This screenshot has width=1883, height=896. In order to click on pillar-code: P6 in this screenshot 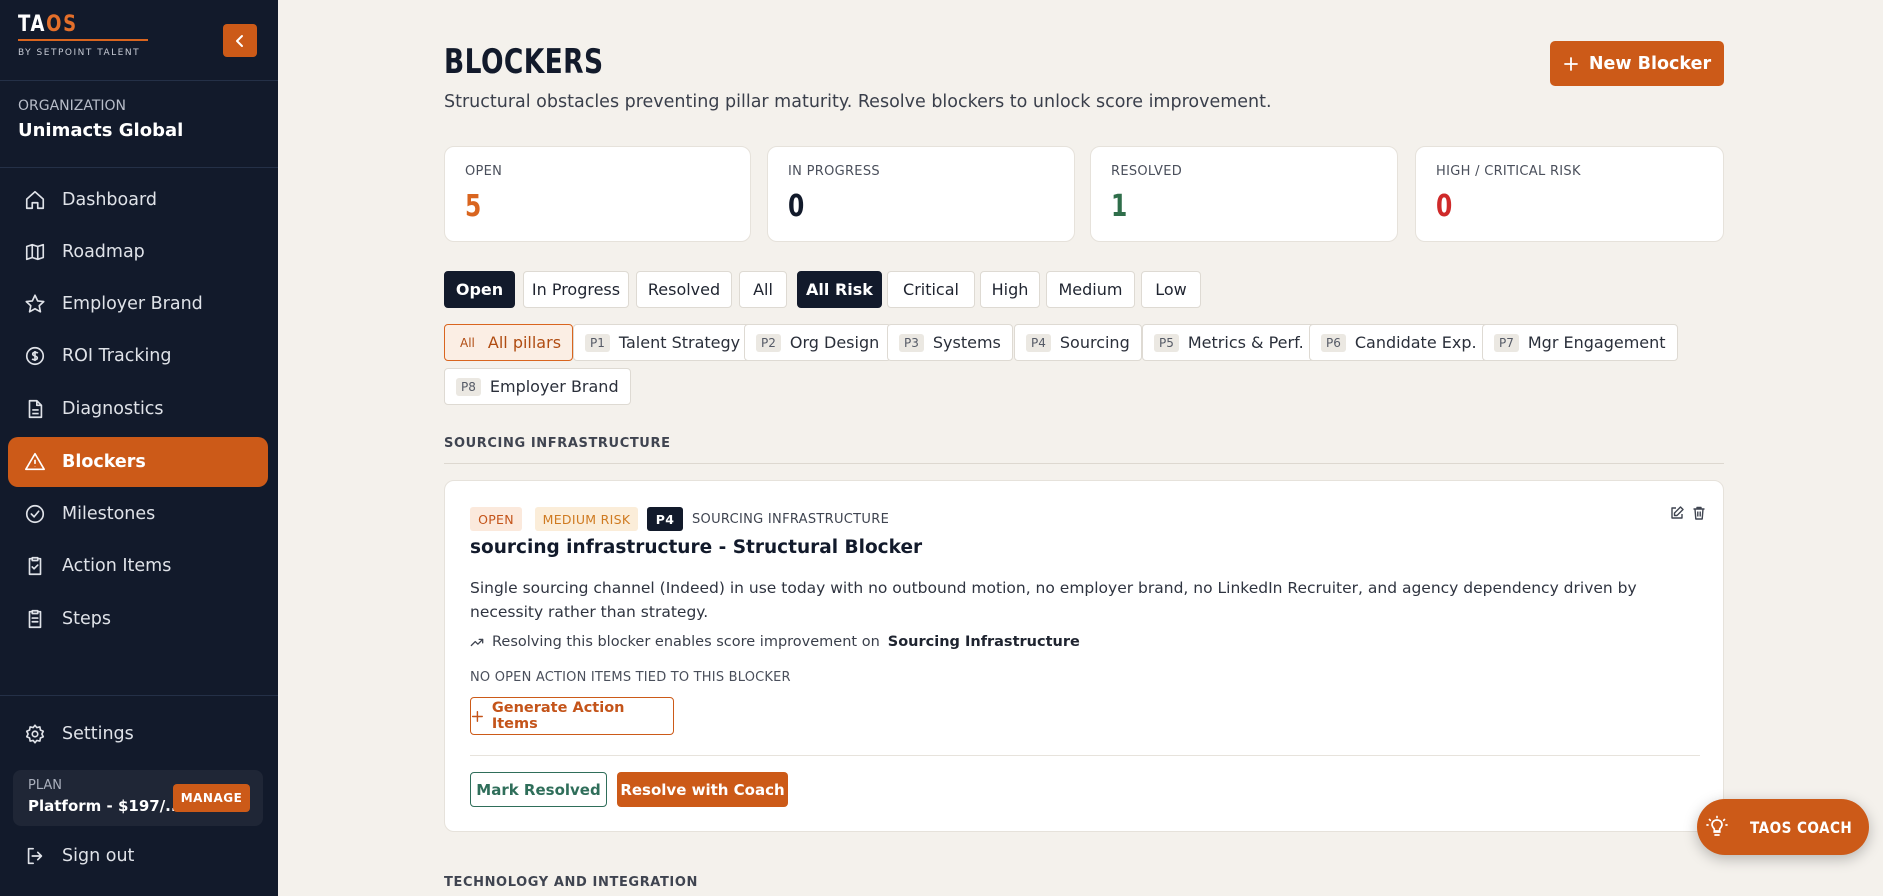, I will do `click(1333, 342)`.